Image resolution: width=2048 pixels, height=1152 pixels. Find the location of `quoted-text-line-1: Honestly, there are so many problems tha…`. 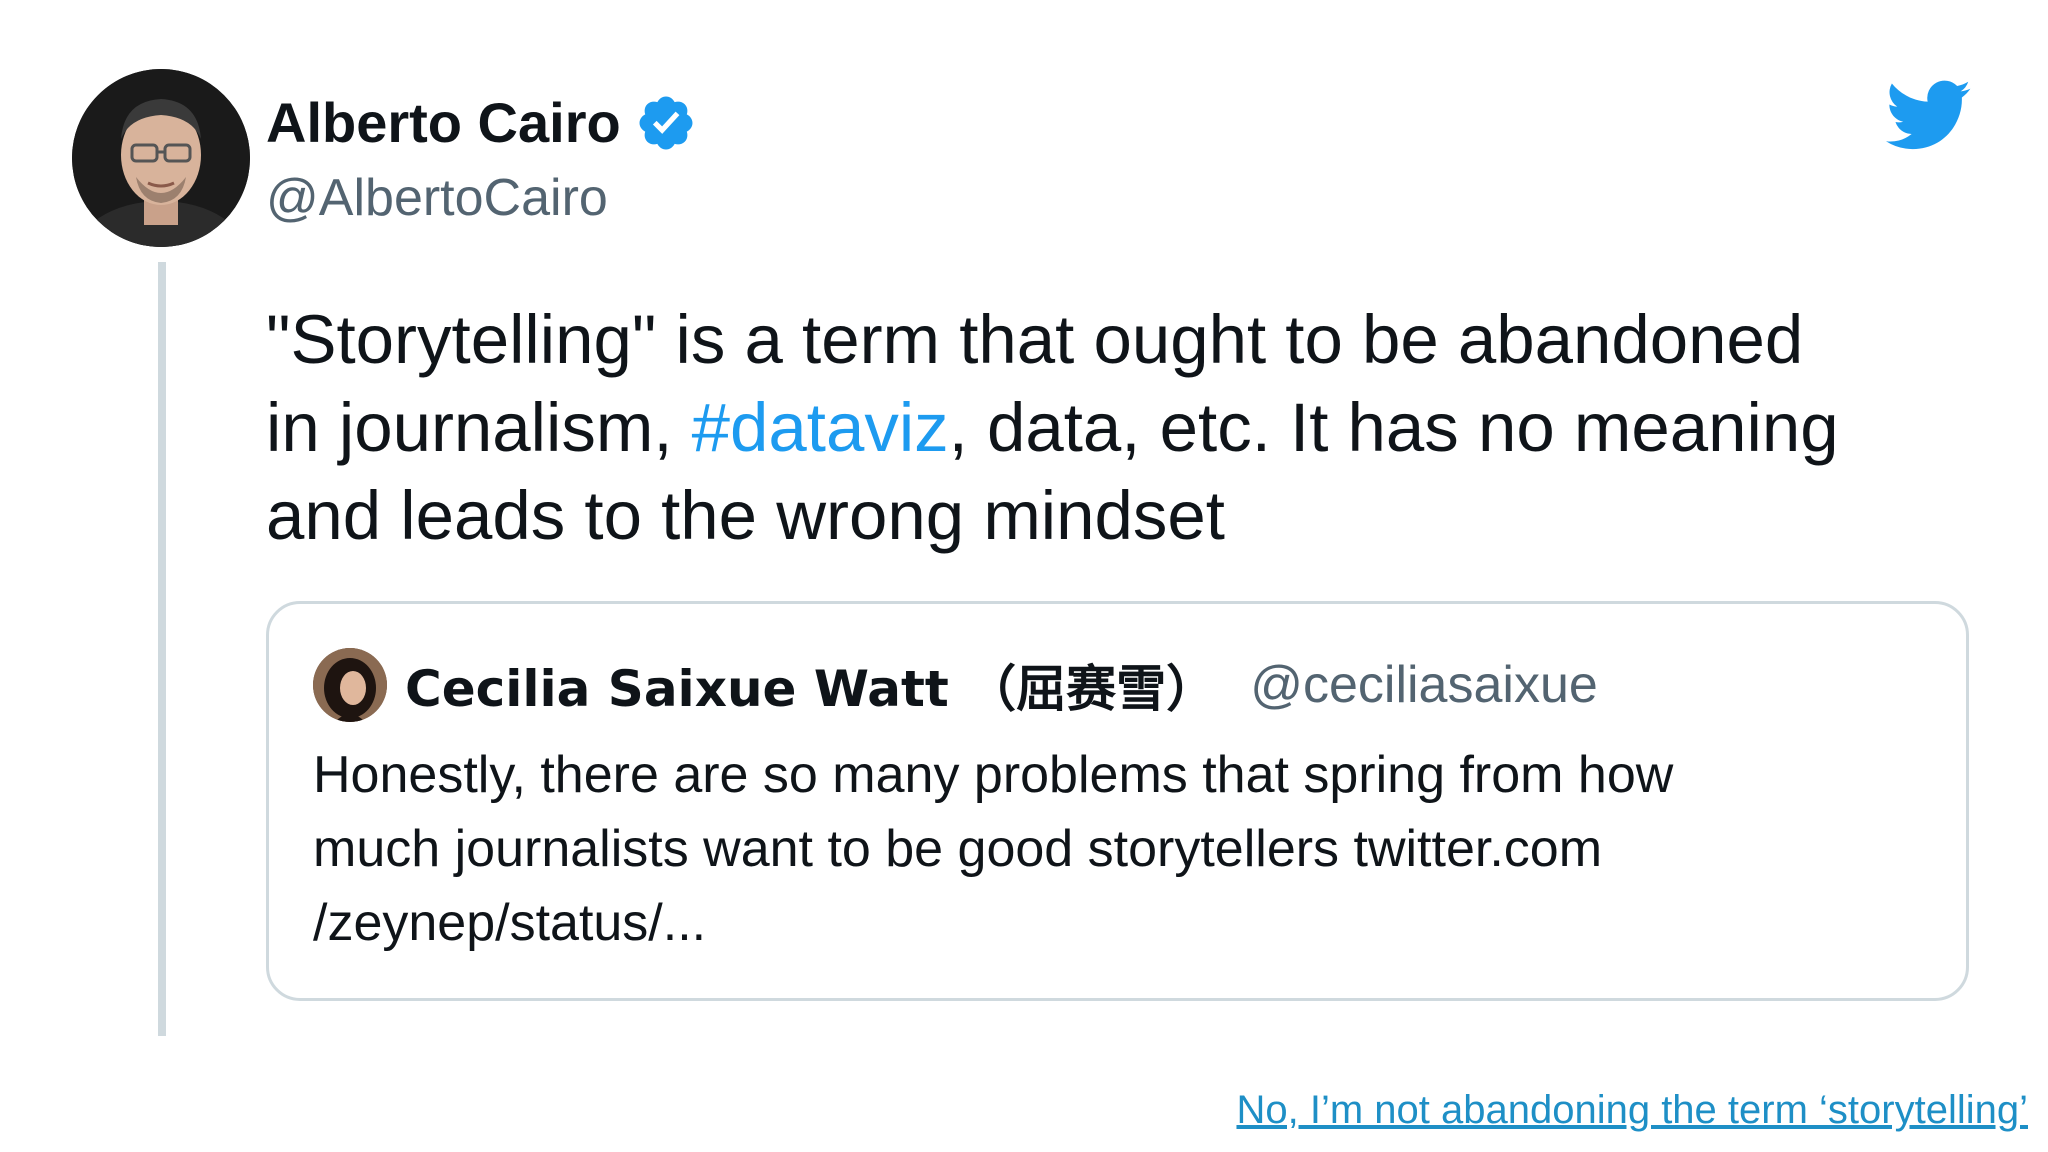

quoted-text-line-1: Honestly, there are so many problems tha… is located at coordinates (993, 775).